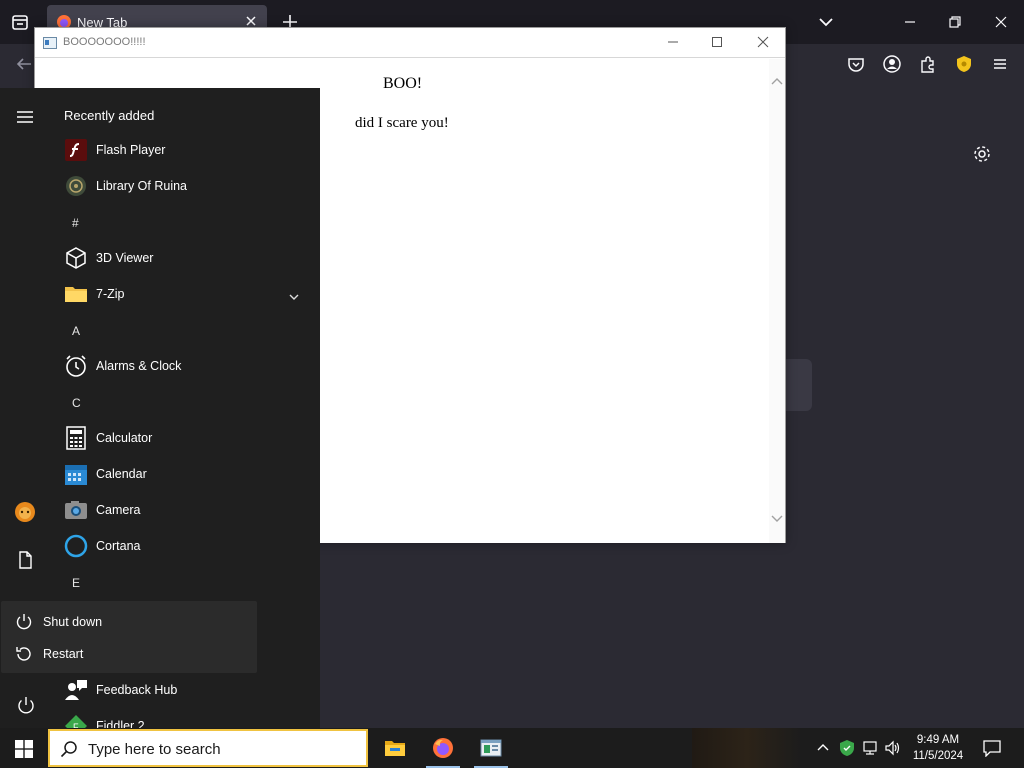  What do you see at coordinates (777, 79) in the screenshot?
I see `scroll-up-icon` at bounding box center [777, 79].